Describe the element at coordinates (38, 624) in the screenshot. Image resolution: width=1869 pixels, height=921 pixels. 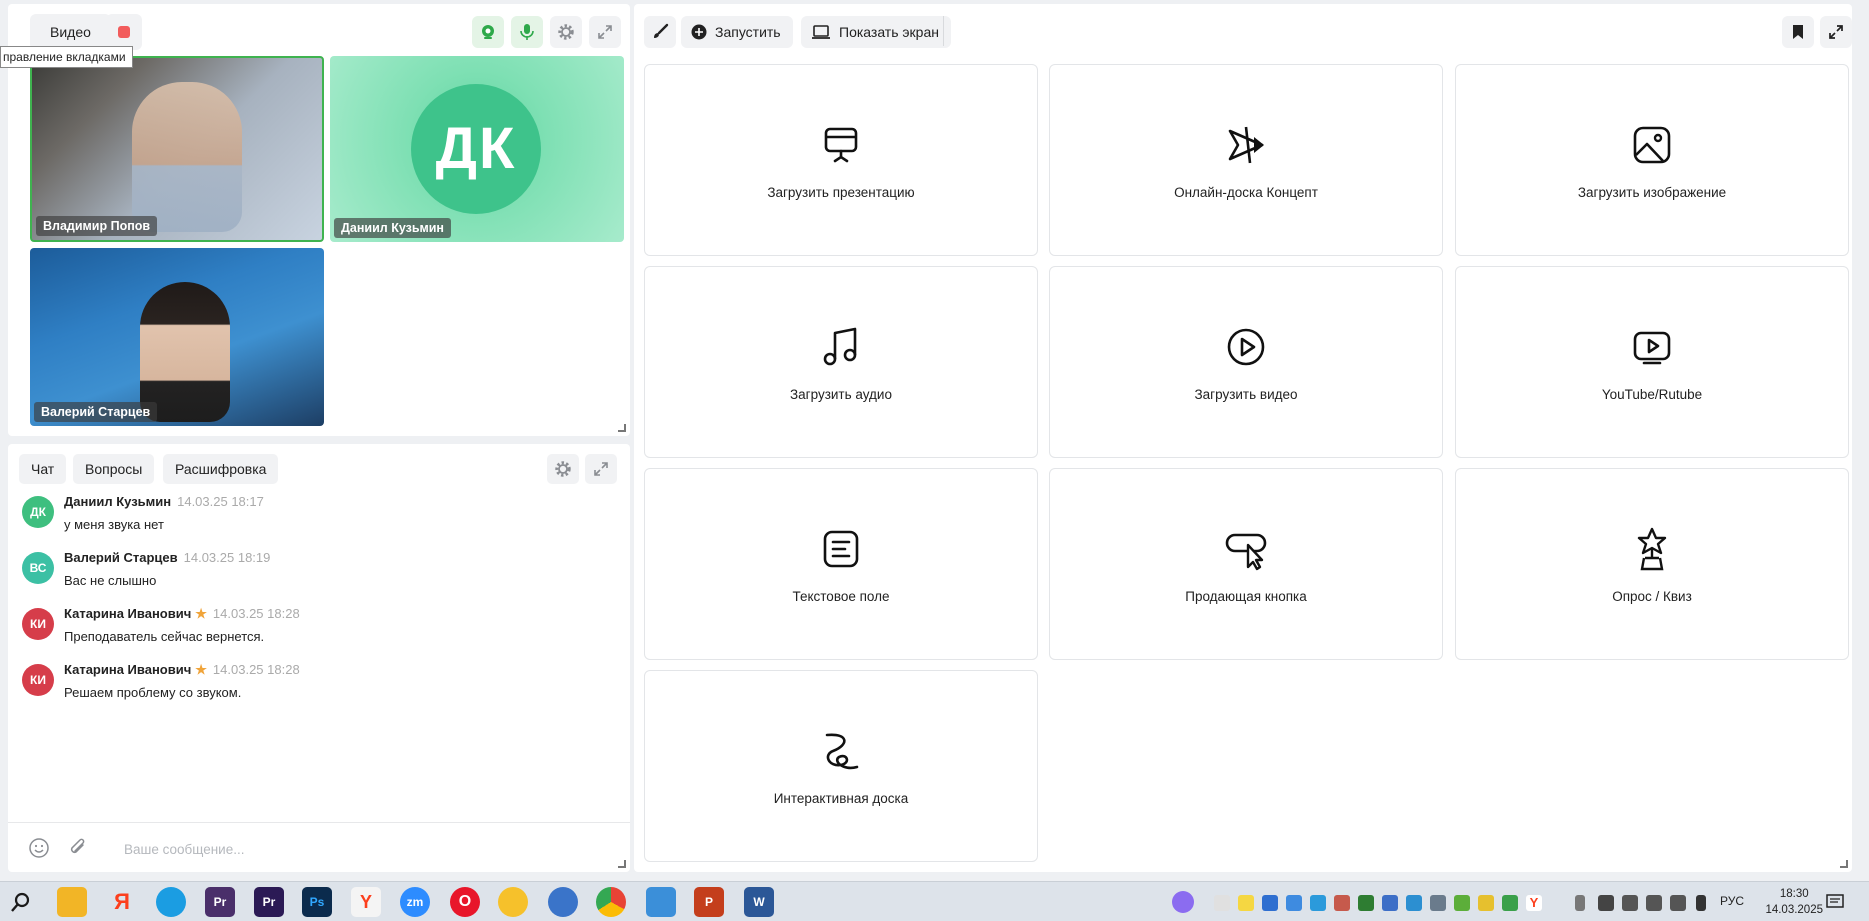
I see `avatar: КИ` at that location.